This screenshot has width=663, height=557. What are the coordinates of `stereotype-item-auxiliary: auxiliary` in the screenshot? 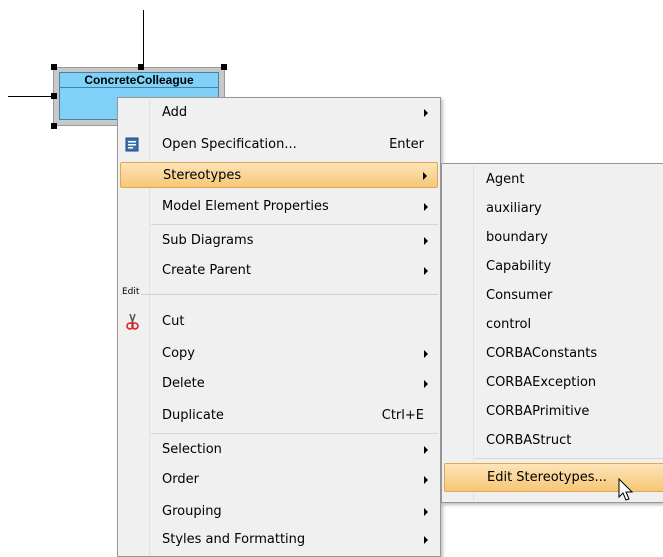 It's located at (553, 209).